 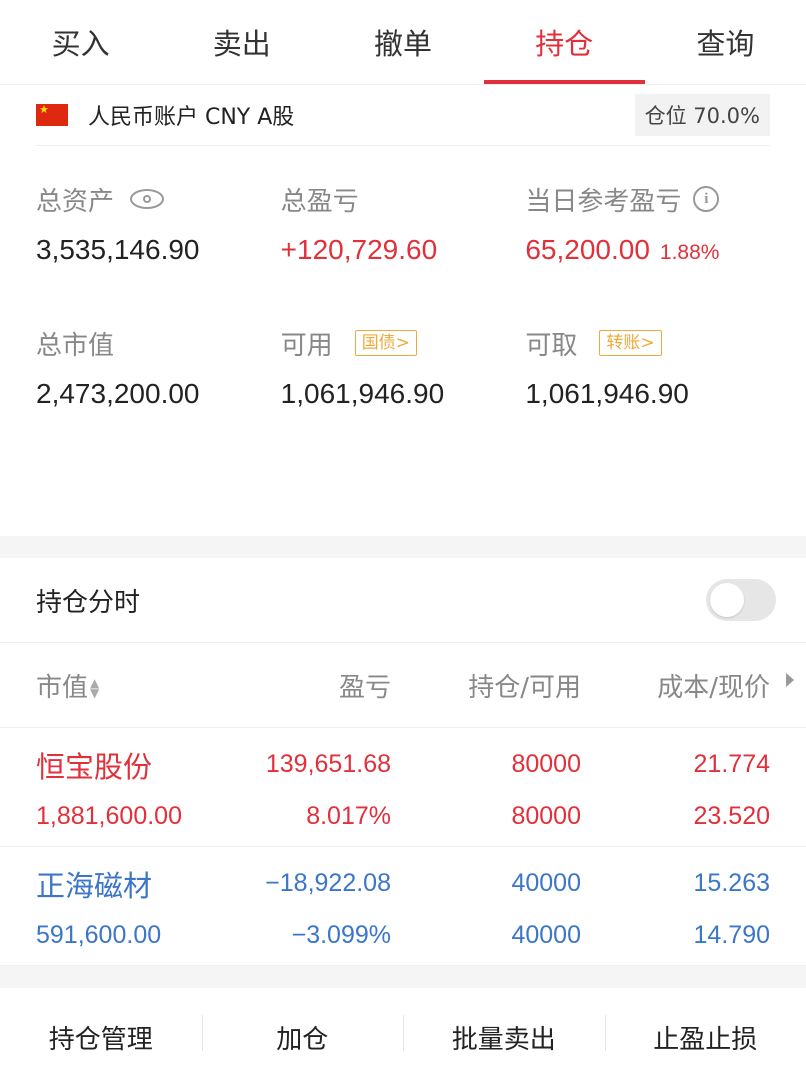 What do you see at coordinates (486, 816) in the screenshot?
I see `available-qty: 80000` at bounding box center [486, 816].